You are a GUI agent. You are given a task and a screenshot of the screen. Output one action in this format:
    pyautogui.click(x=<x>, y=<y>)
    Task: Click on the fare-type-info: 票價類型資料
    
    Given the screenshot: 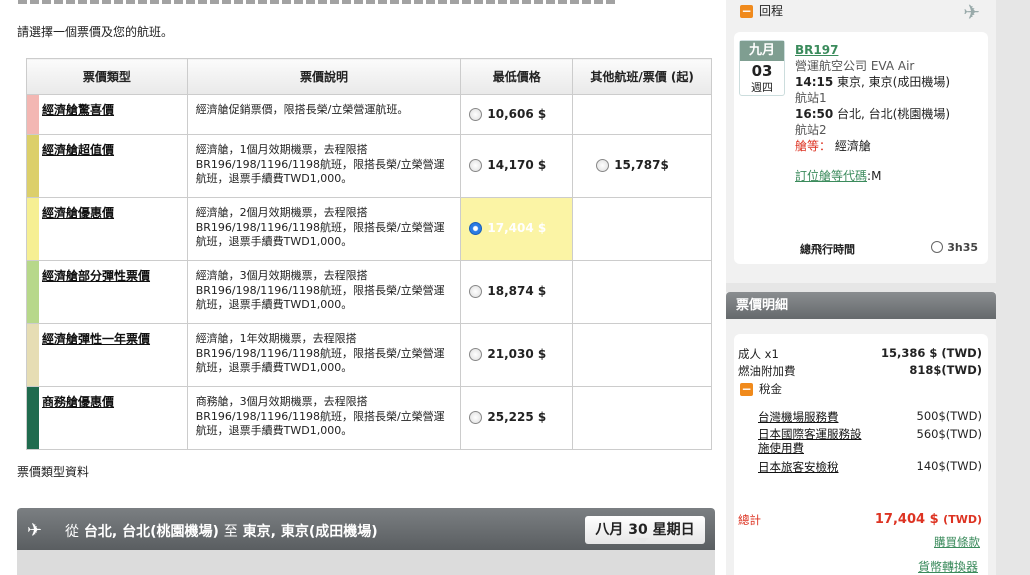 What is the action you would take?
    pyautogui.click(x=53, y=472)
    